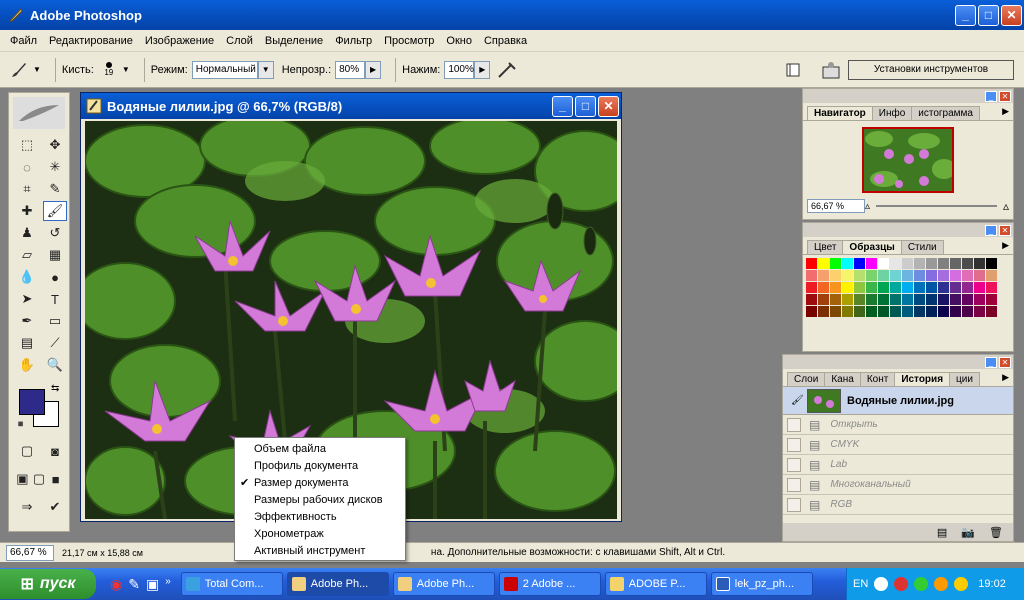 This screenshot has width=1024, height=600. What do you see at coordinates (320, 533) in the screenshot?
I see `menu-item-timing: Хронометраж` at bounding box center [320, 533].